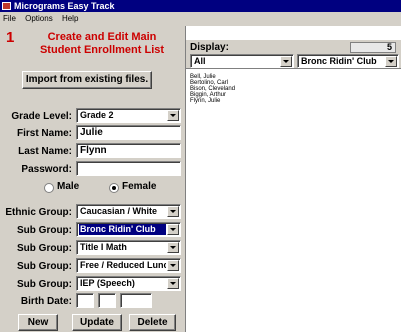  Describe the element at coordinates (70, 18) in the screenshot. I see `menu-help: Help` at that location.